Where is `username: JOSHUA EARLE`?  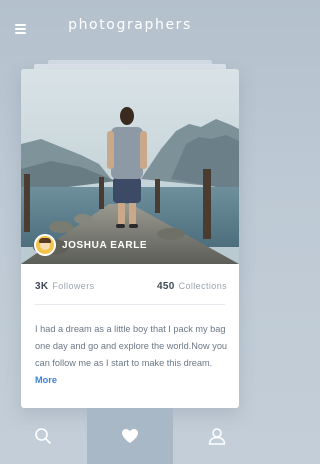
username: JOSHUA EARLE is located at coordinates (105, 245).